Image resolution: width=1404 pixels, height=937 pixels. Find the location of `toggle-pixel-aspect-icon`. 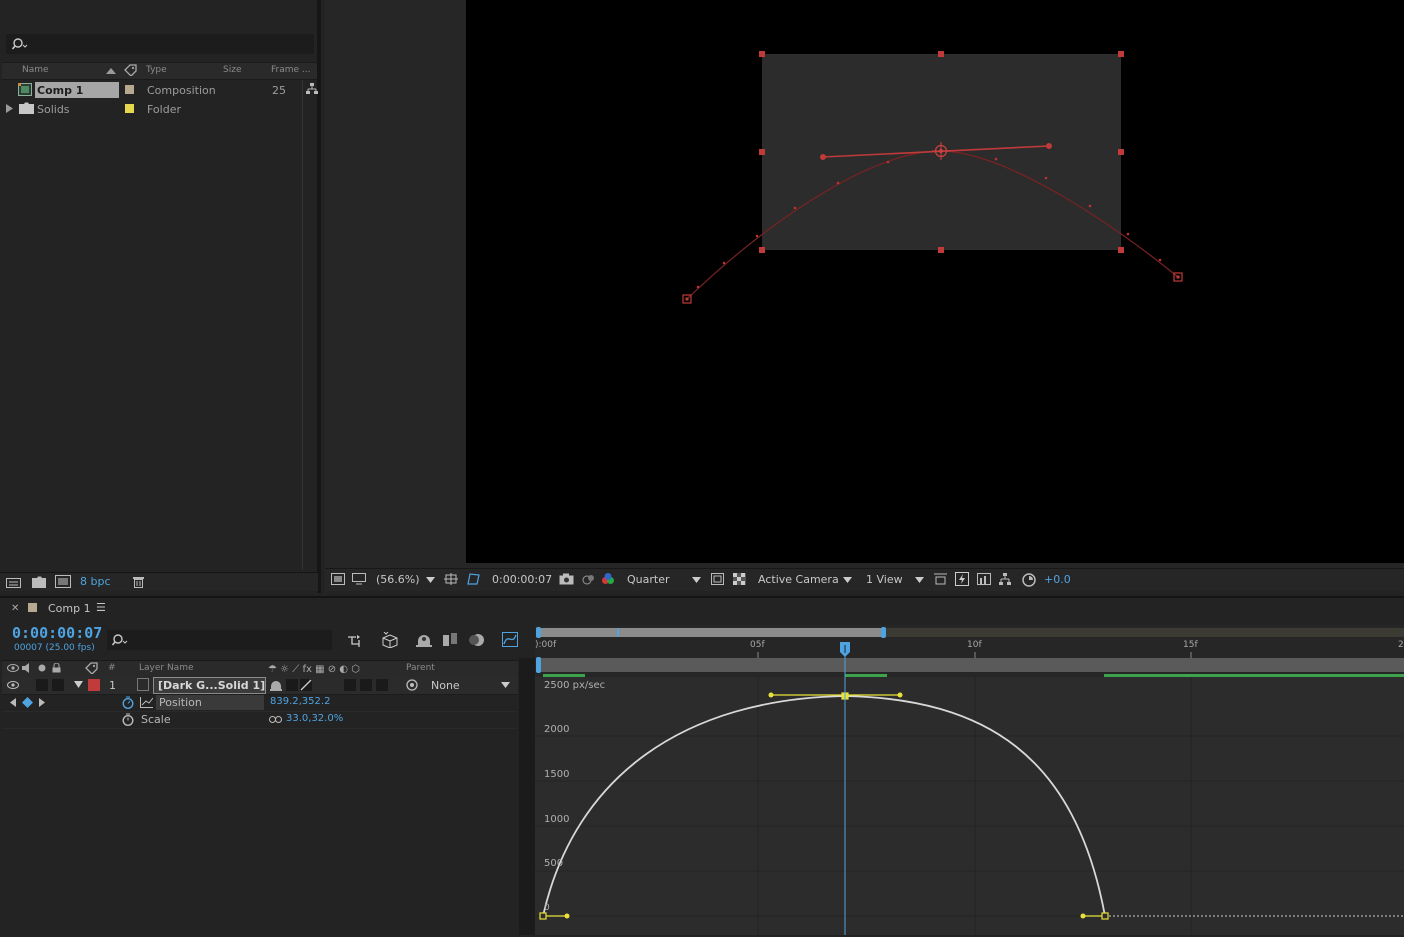

toggle-pixel-aspect-icon is located at coordinates (940, 579).